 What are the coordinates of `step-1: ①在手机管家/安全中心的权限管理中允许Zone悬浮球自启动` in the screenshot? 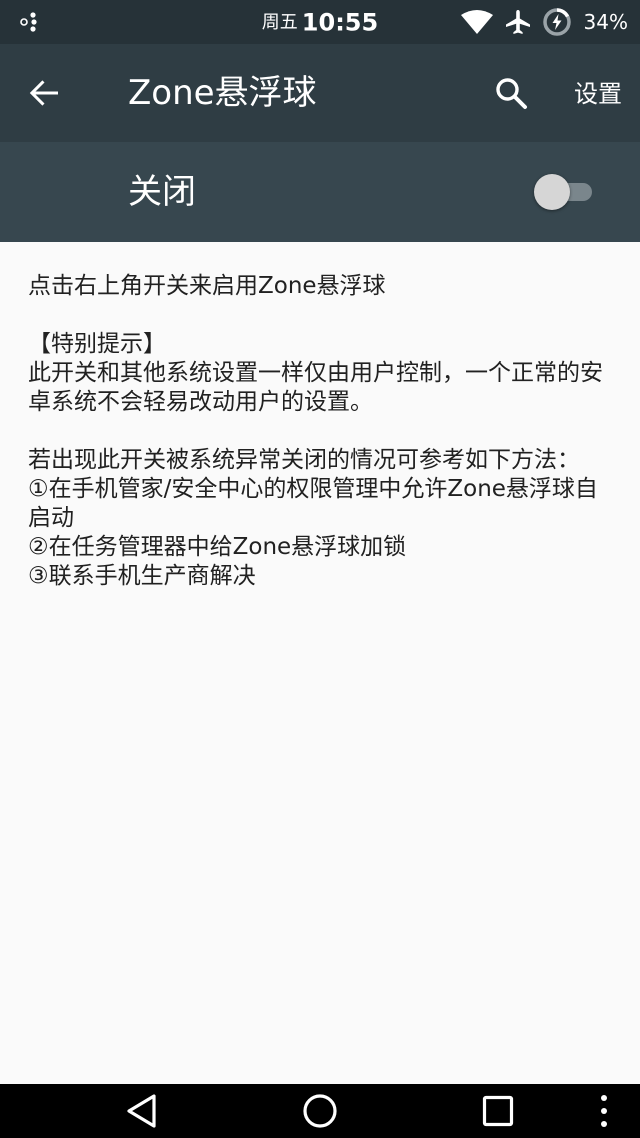 It's located at (313, 503).